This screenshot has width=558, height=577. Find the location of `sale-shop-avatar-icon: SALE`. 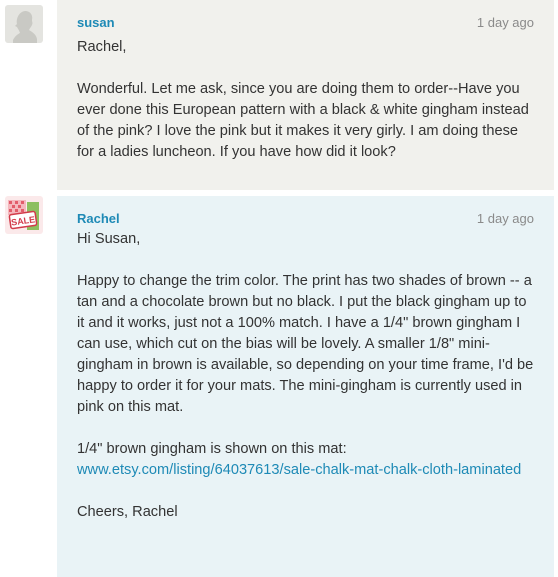

sale-shop-avatar-icon: SALE is located at coordinates (24, 215).